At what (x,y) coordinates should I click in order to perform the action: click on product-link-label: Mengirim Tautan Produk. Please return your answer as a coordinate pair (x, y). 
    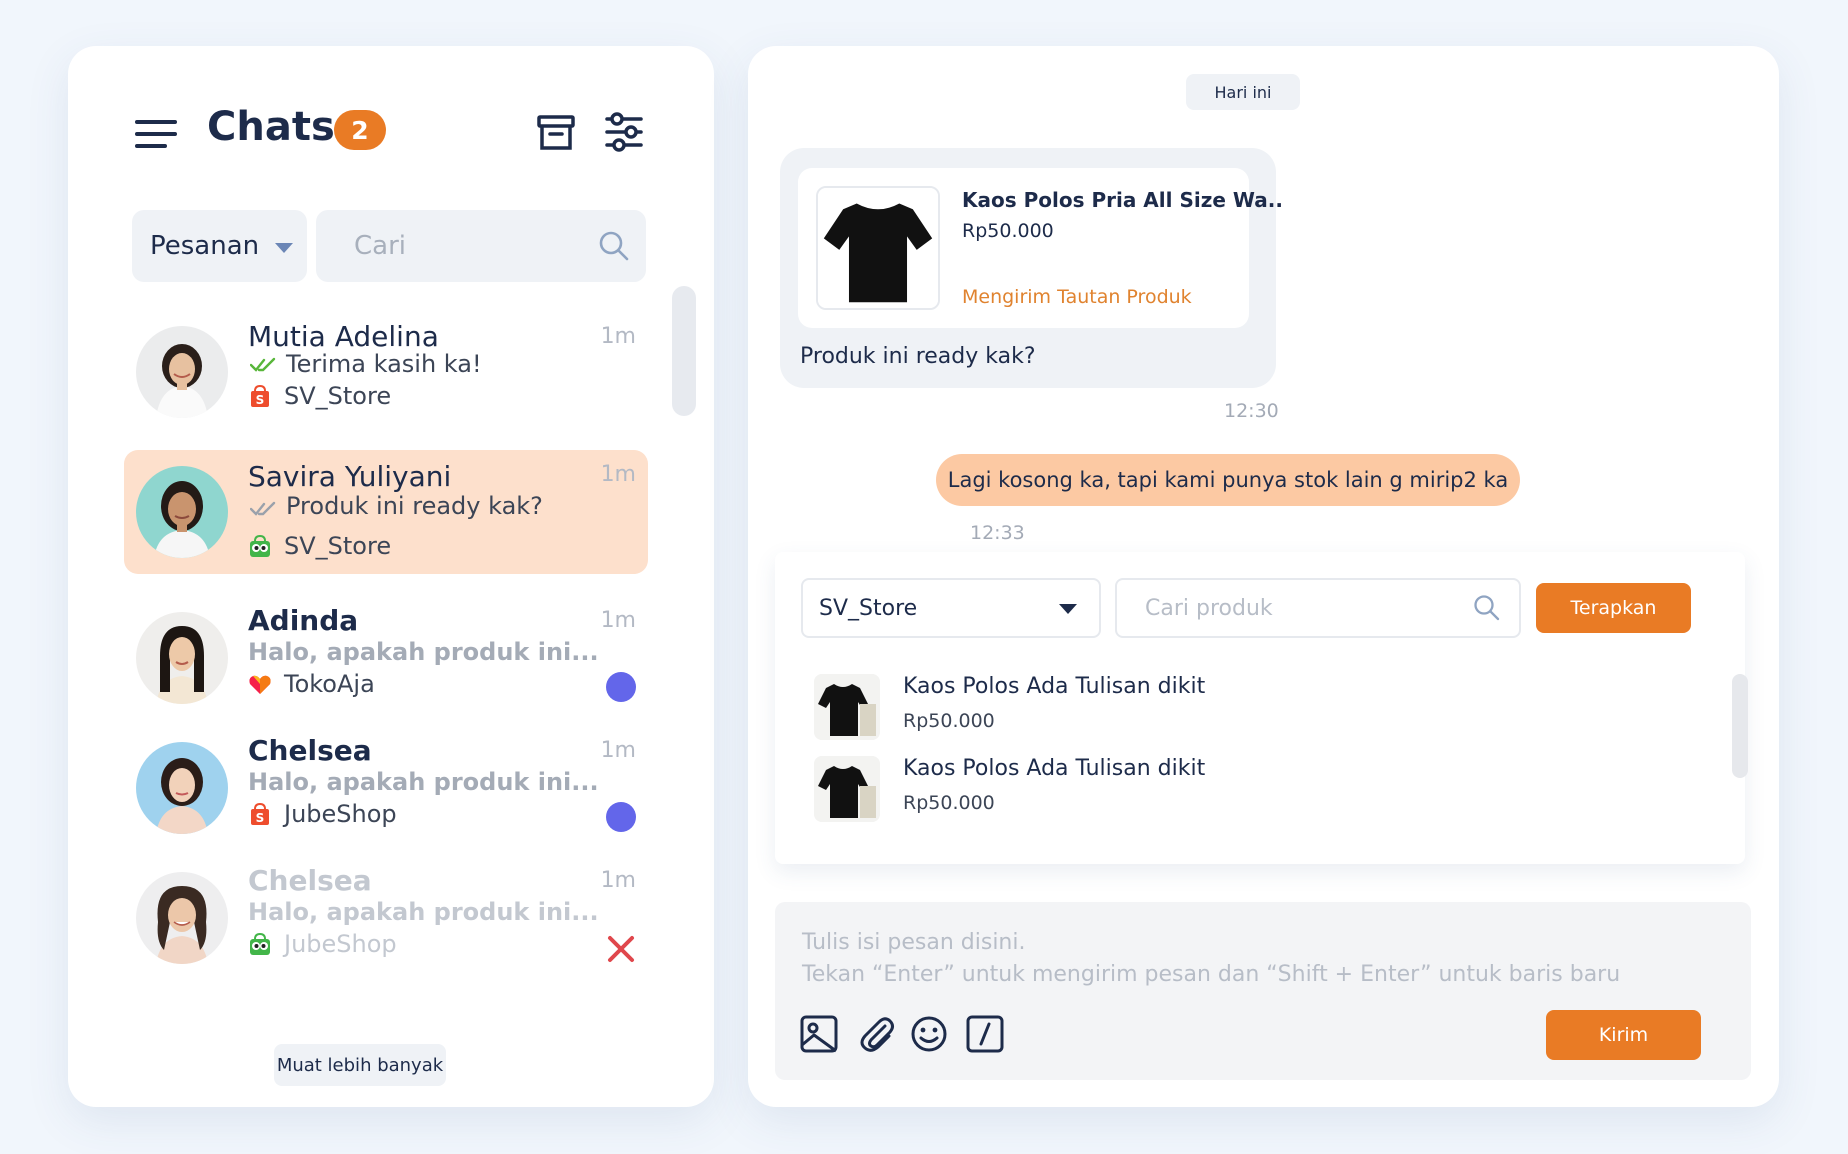
    Looking at the image, I should click on (1077, 297).